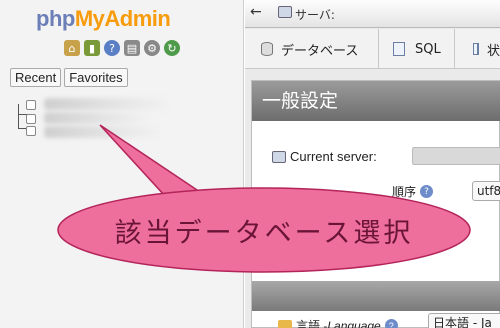 This screenshot has width=500, height=328. I want to click on breadcrumb-server: サーバ:, so click(315, 14).